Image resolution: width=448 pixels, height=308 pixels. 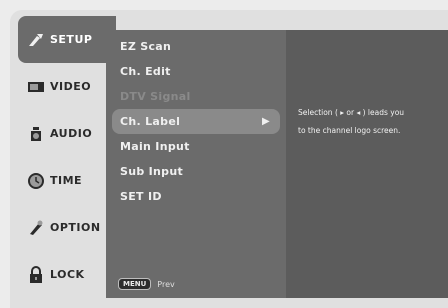 I want to click on menu-item-ch-label: Ch. Label ▶, so click(x=196, y=121).